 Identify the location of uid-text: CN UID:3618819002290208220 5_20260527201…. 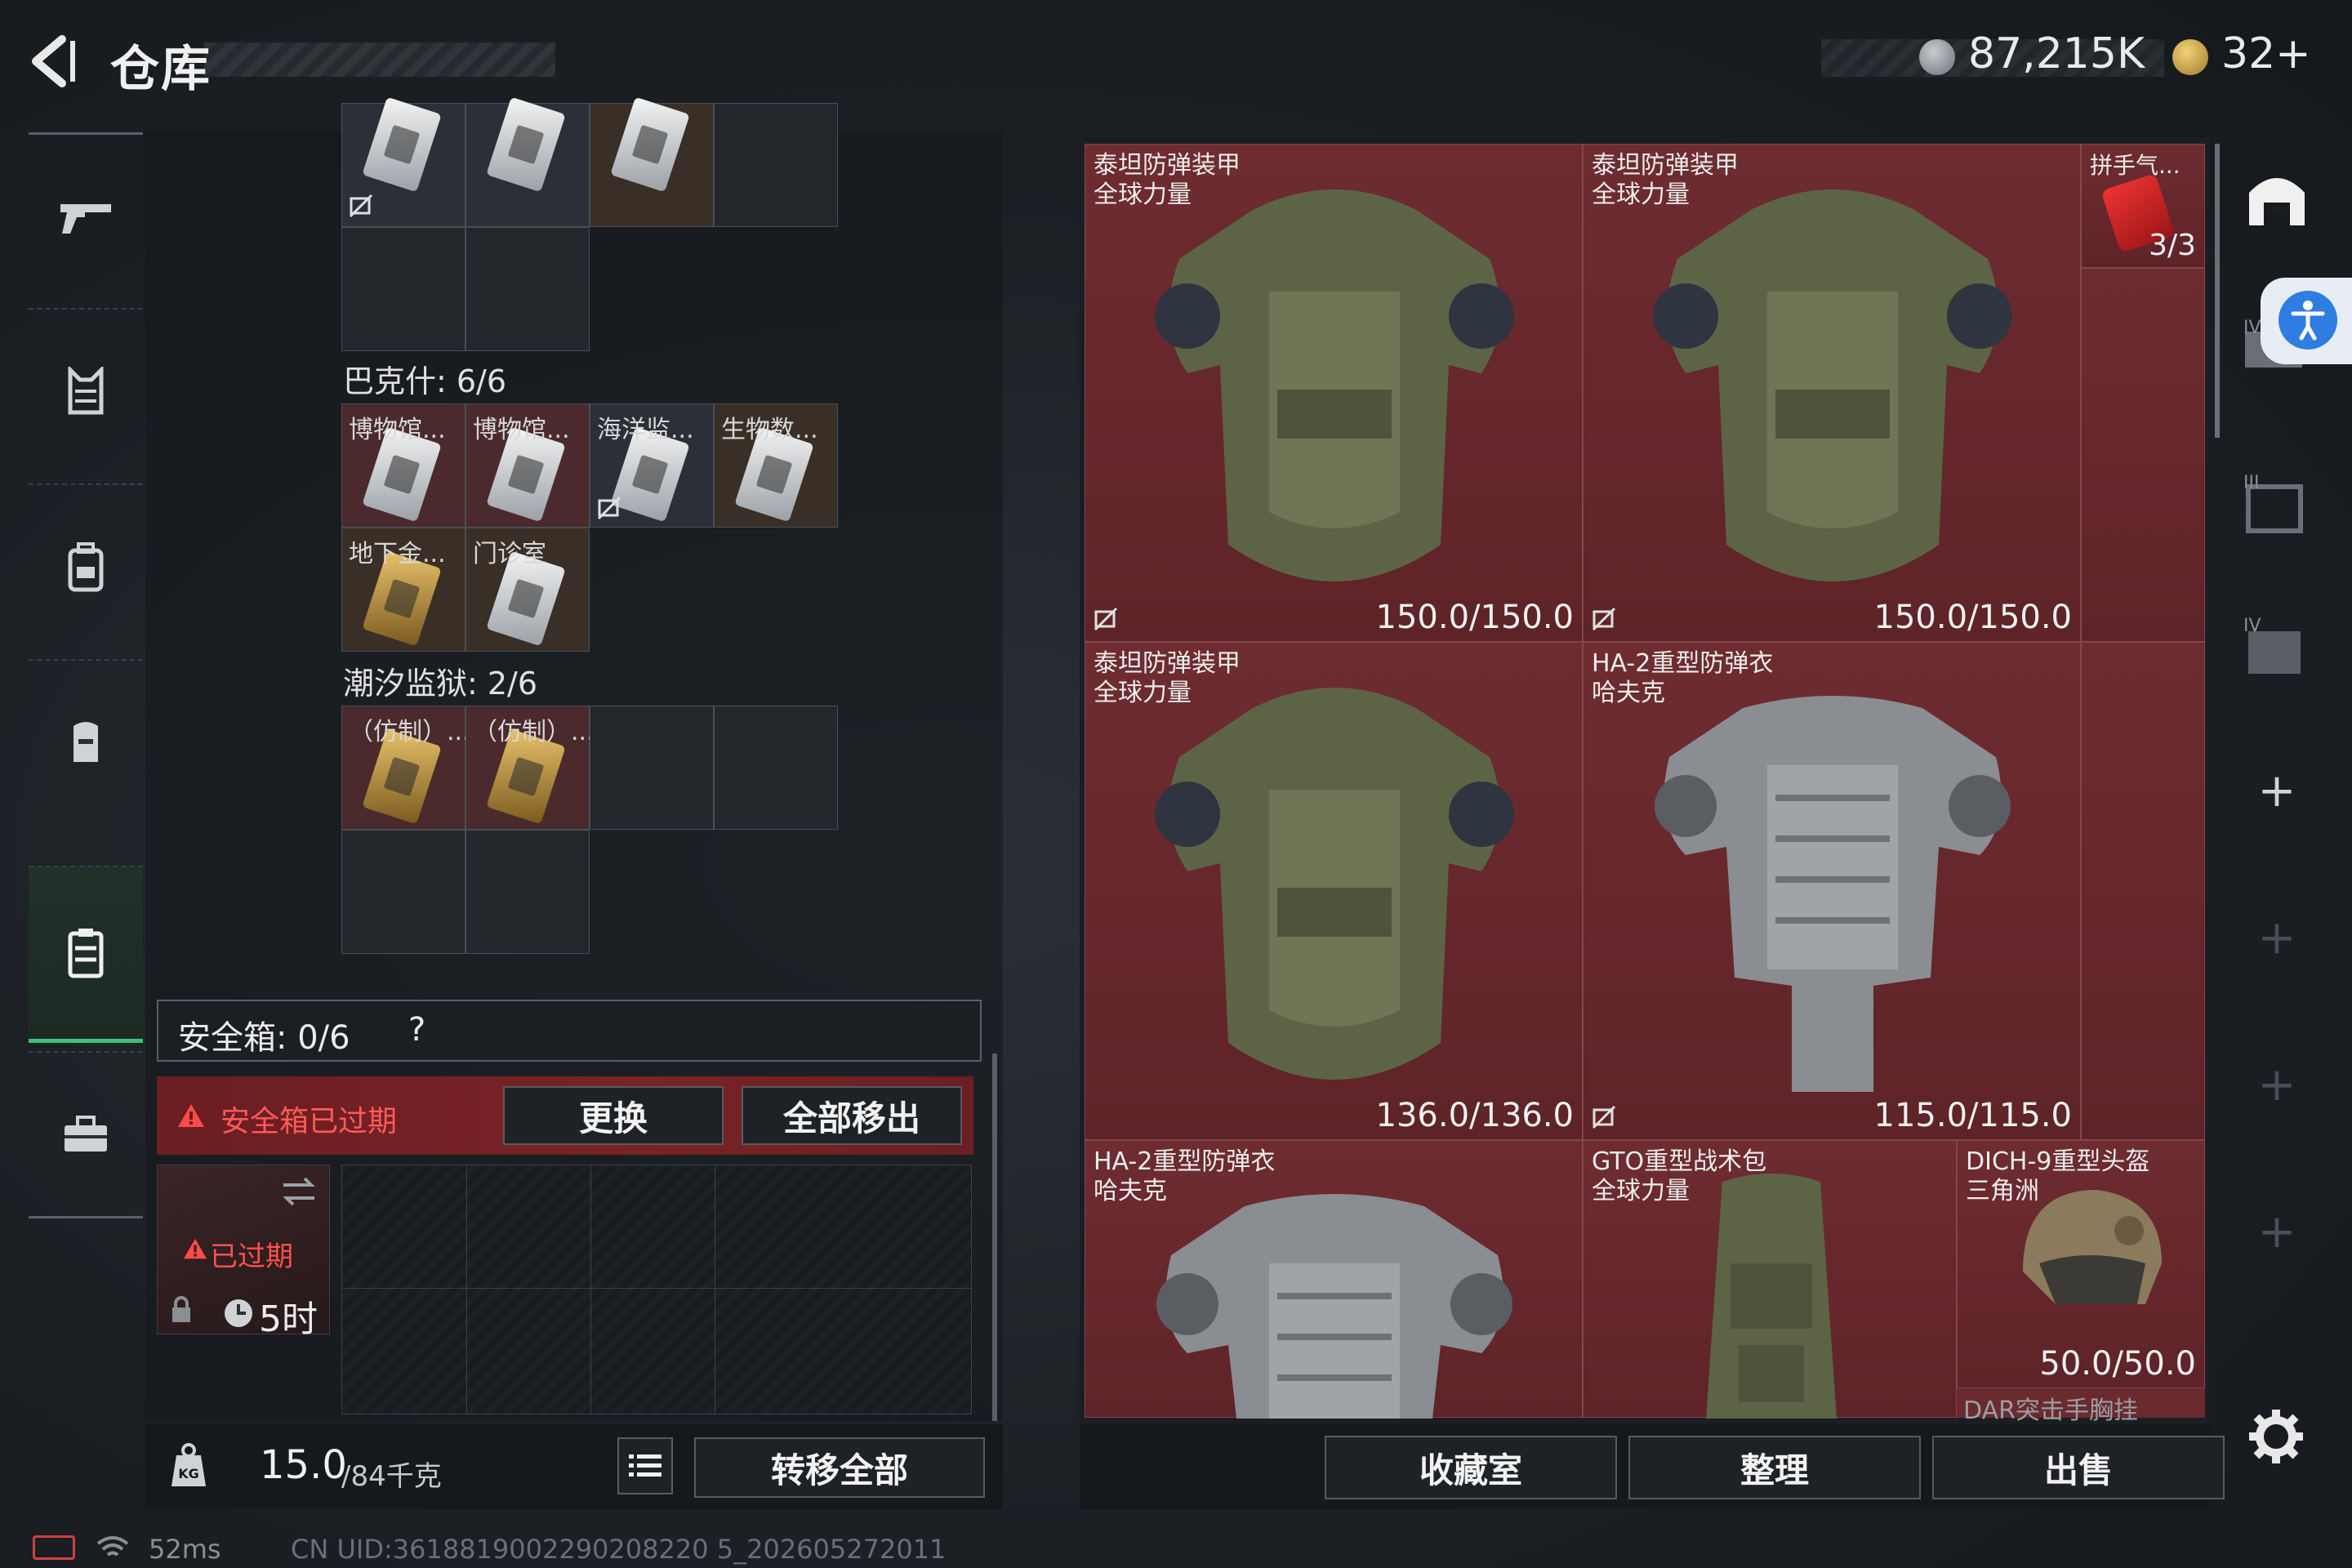
(619, 1549).